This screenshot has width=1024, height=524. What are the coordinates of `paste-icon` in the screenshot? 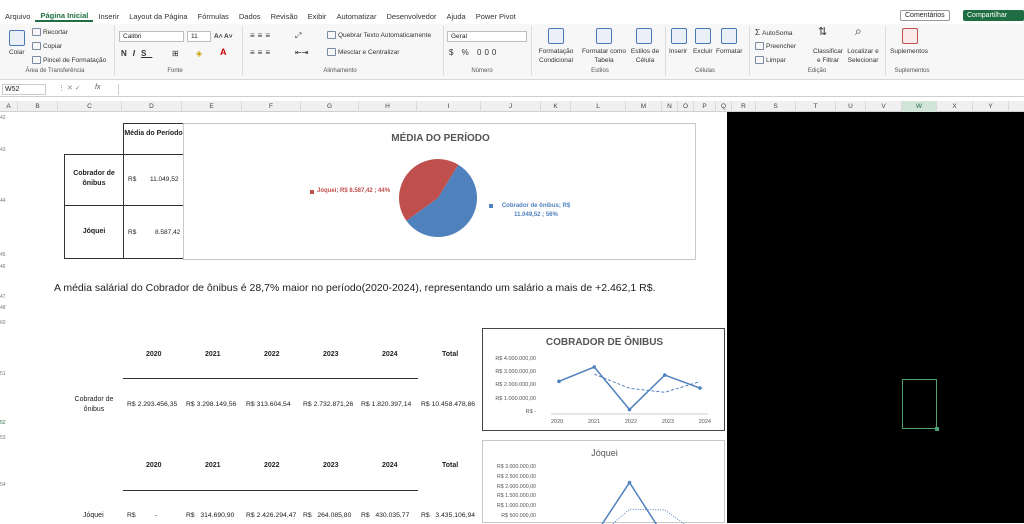 It's located at (17, 38).